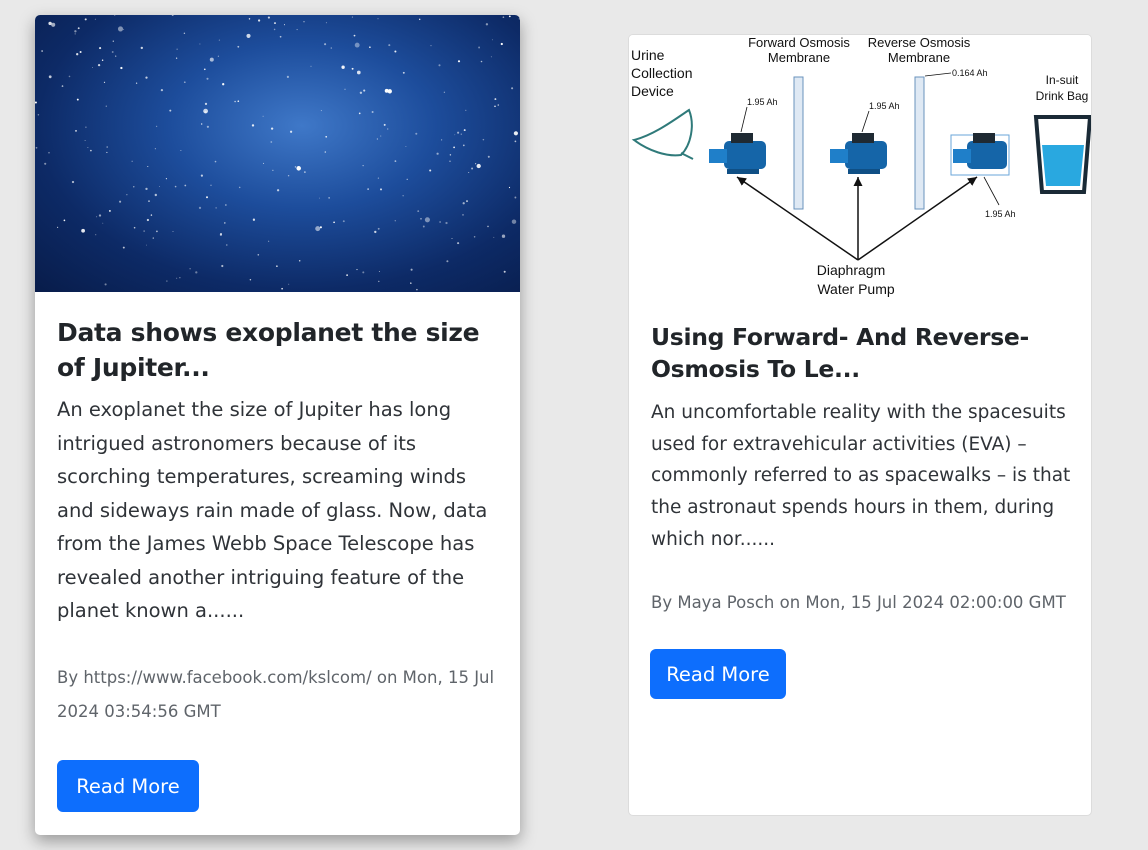  What do you see at coordinates (1062, 154) in the screenshot?
I see `drink-bag-icon` at bounding box center [1062, 154].